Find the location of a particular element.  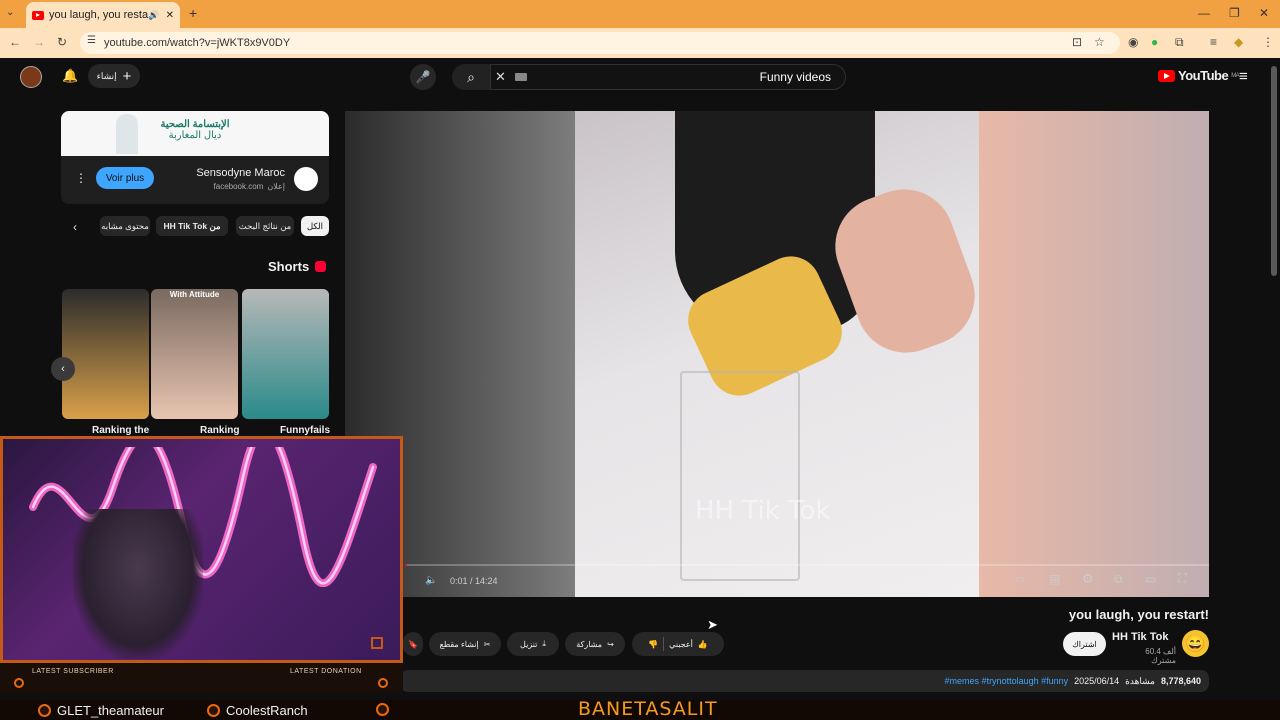

stream-info-bar: LATEST SUBSCRIBER LATEST DONATION is located at coordinates (201, 678).